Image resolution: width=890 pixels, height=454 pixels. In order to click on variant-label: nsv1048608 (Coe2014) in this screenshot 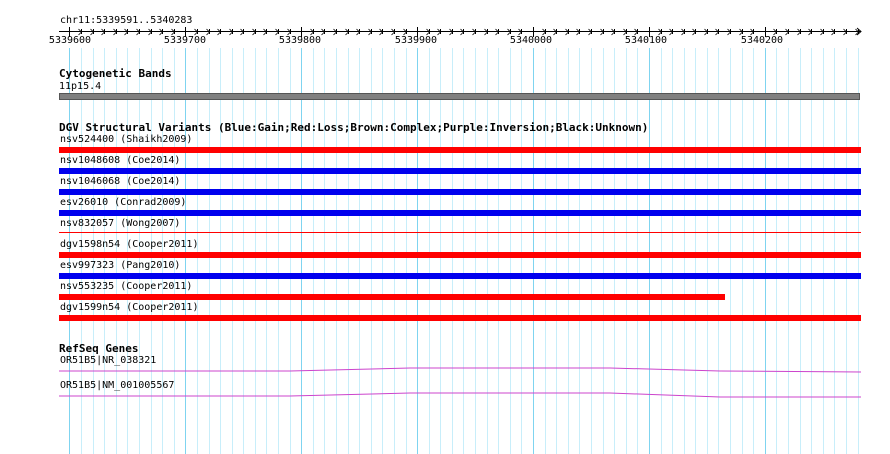, I will do `click(120, 160)`.